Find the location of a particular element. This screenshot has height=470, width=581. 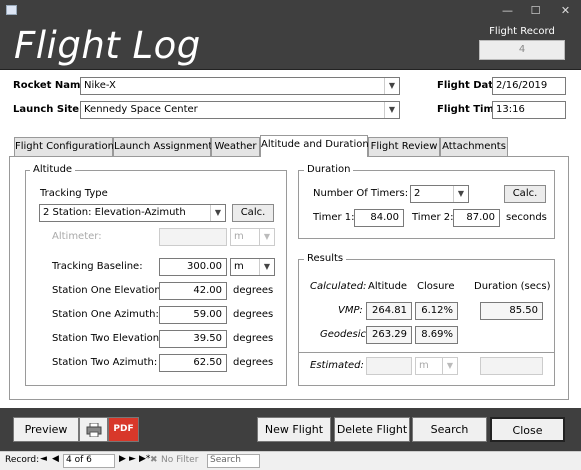

next-record-icon: ▶ is located at coordinates (122, 459).